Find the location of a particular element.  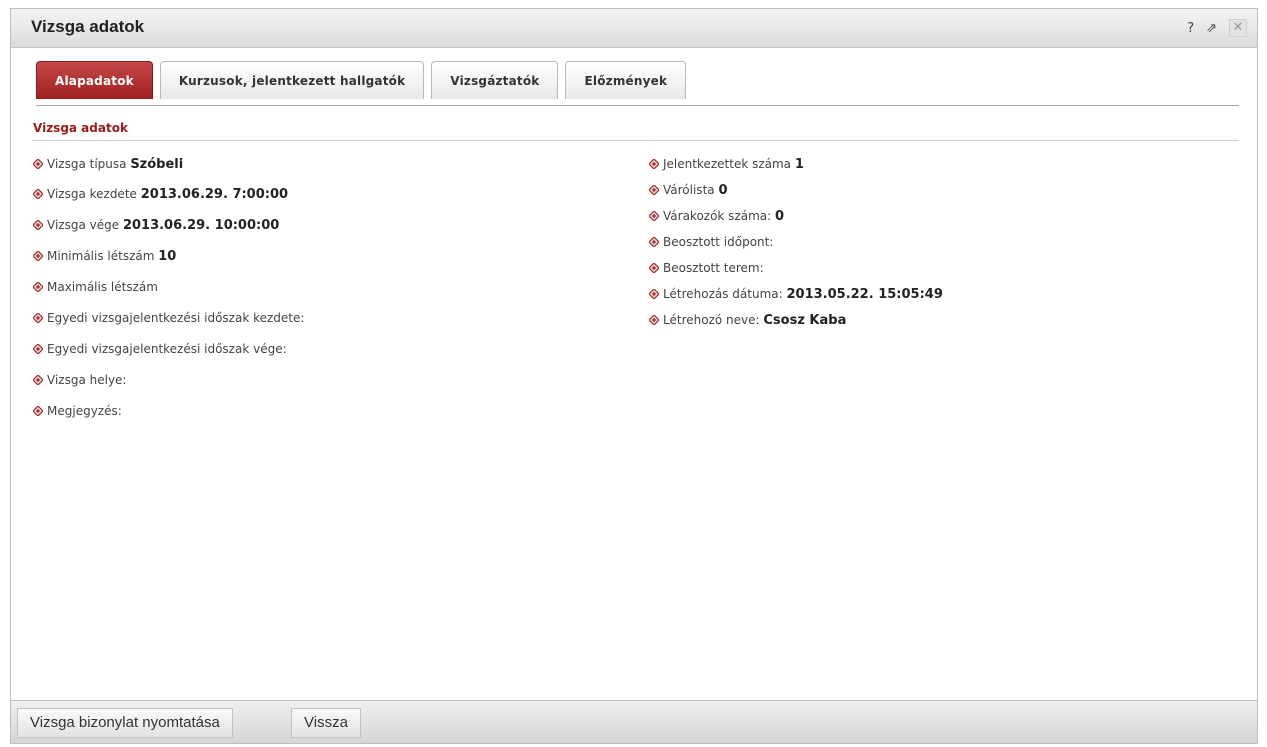

field-label: Vizsga vége is located at coordinates (83, 225).